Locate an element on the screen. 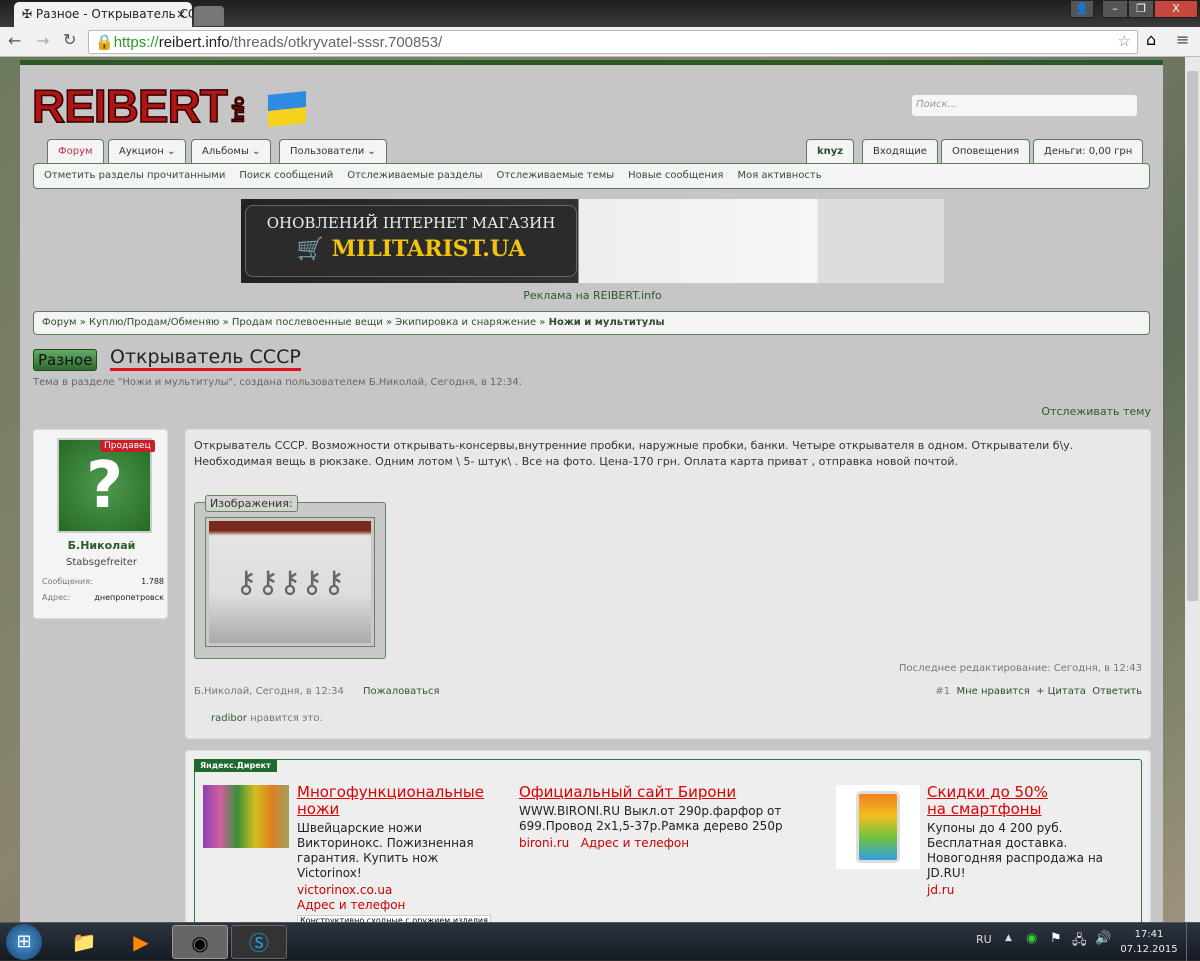 Image resolution: width=1200 pixels, height=961 pixels. close-tab-icon: × is located at coordinates (181, 14).